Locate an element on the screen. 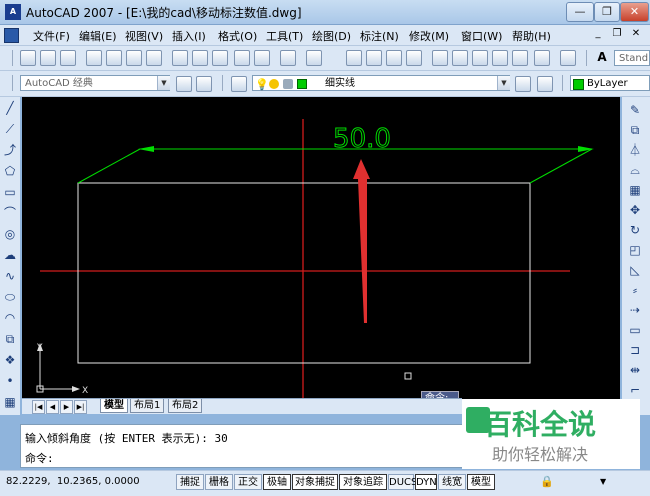 This screenshot has width=650, height=496. move-icon: ✥ is located at coordinates (635, 210).